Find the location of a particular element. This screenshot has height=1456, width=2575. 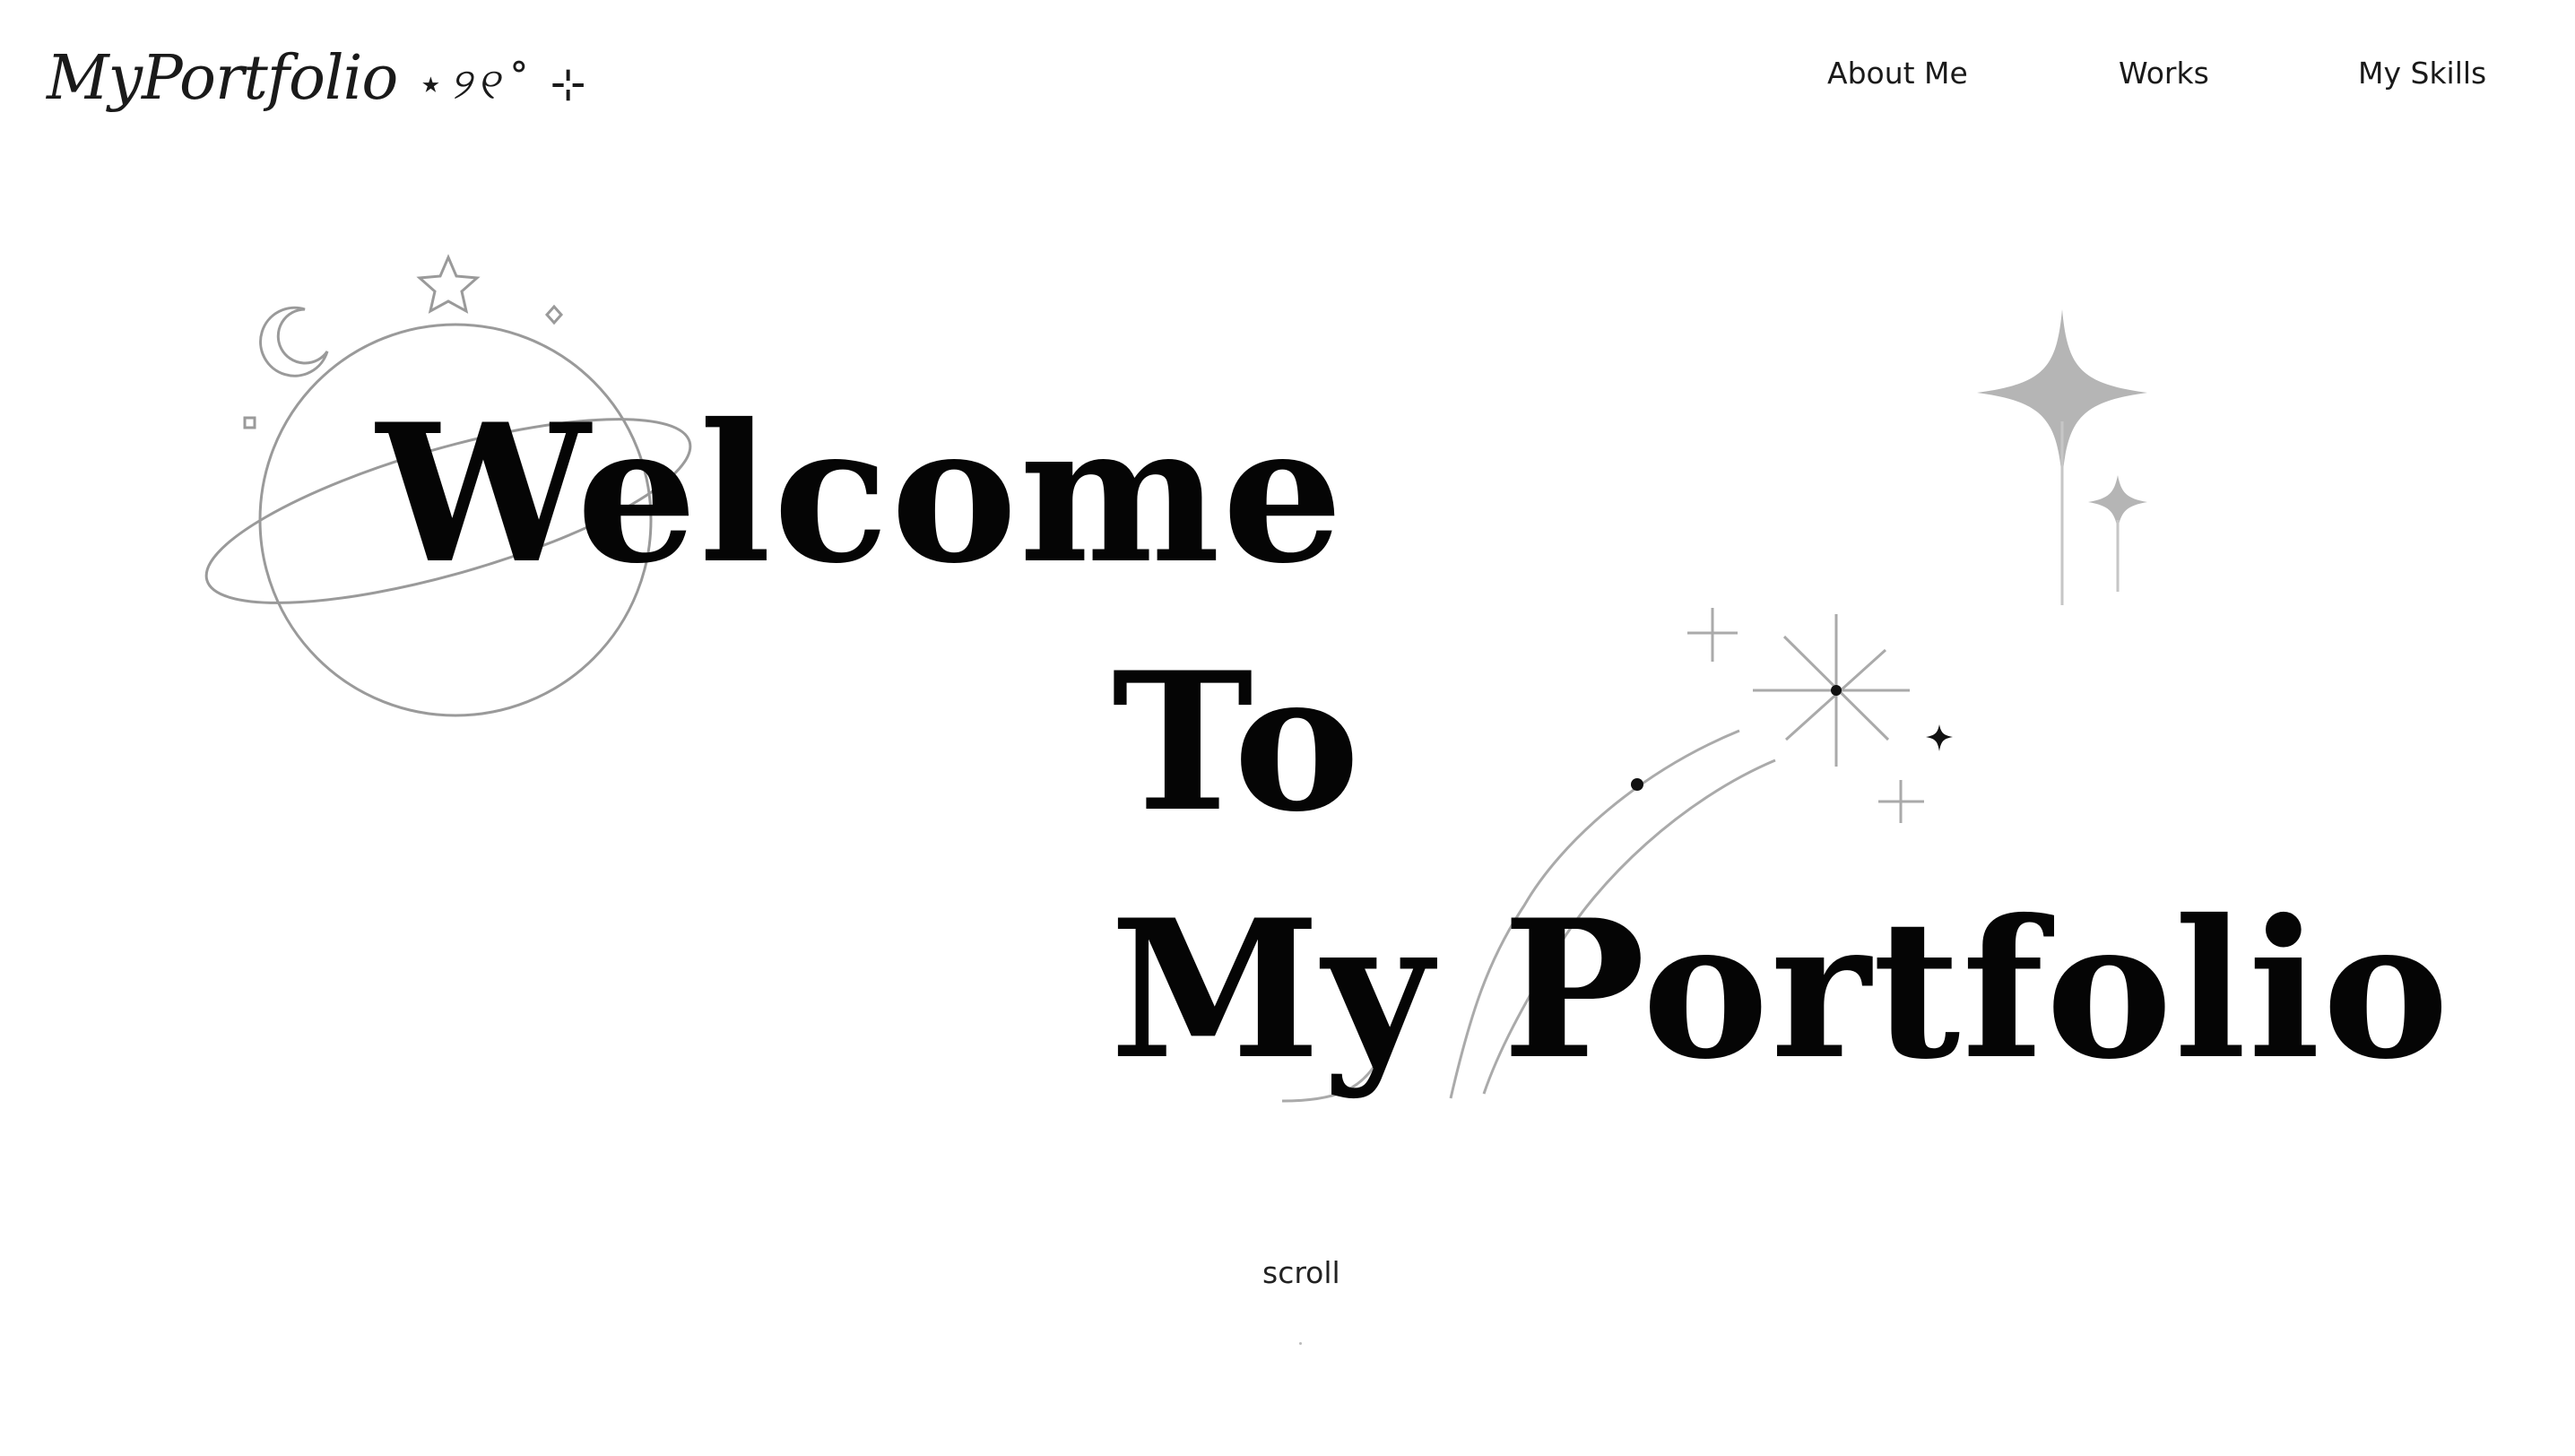

small-star-icon is located at coordinates (1939, 738).